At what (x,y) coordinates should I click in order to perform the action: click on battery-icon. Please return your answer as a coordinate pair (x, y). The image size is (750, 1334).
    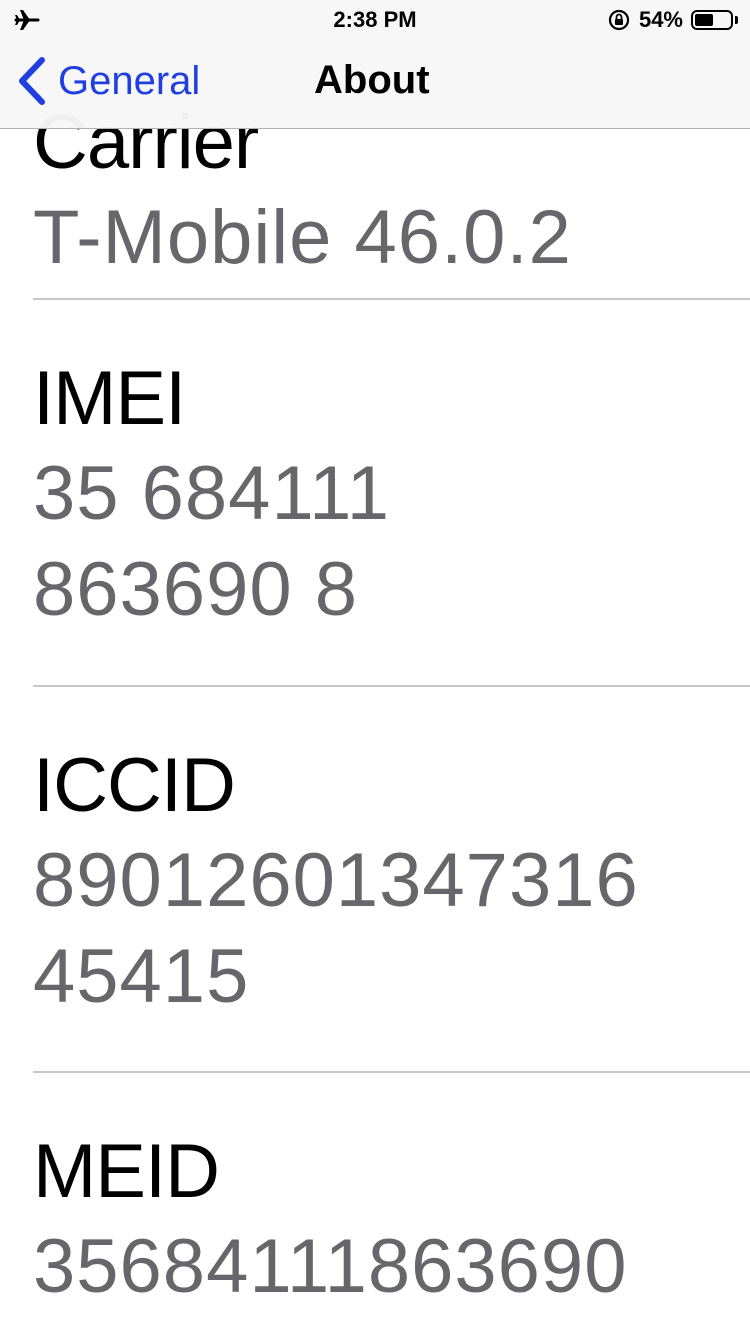
    Looking at the image, I should click on (712, 20).